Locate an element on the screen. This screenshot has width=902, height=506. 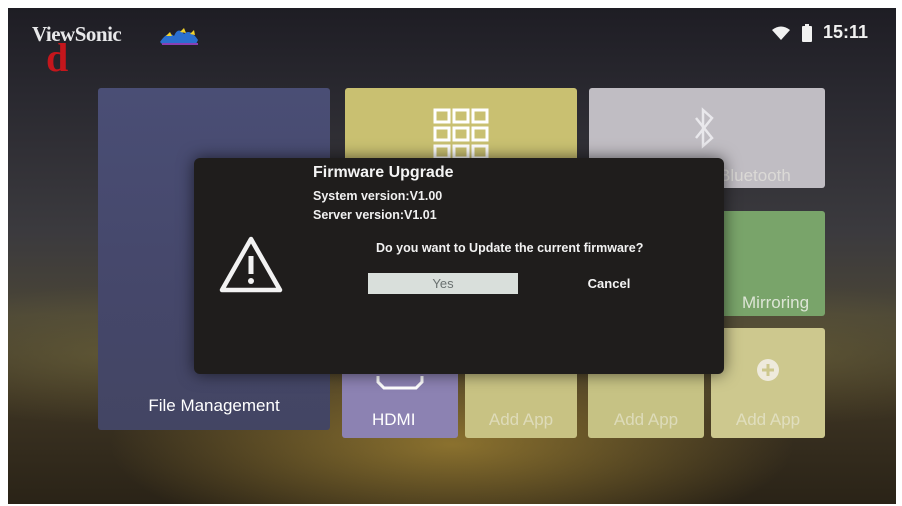
overlay-letter: d is located at coordinates (57, 57).